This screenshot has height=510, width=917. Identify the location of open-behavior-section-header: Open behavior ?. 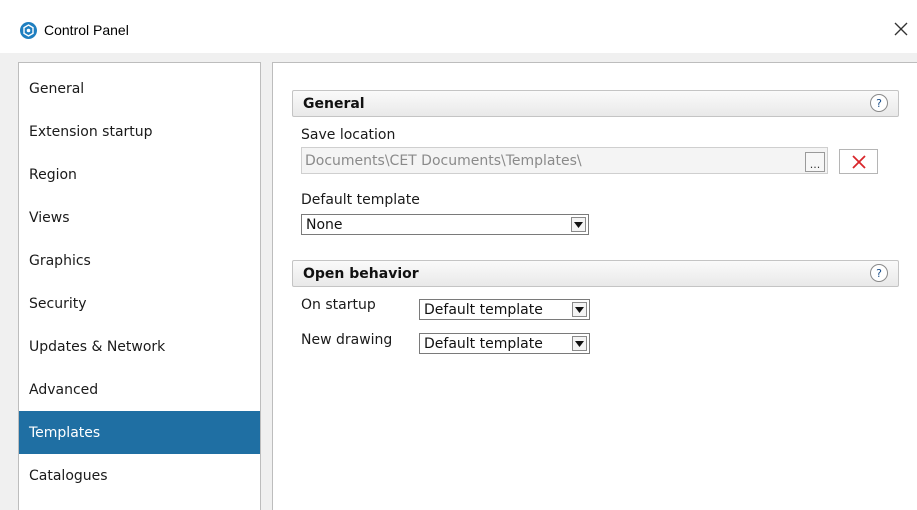
(595, 273).